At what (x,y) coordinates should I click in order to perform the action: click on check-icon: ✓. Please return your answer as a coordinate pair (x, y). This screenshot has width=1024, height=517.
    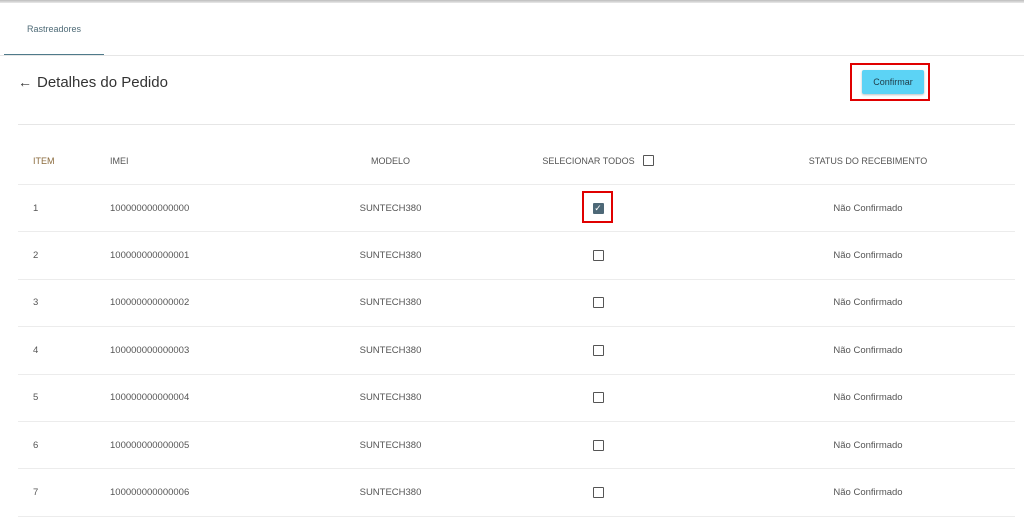
    Looking at the image, I should click on (598, 207).